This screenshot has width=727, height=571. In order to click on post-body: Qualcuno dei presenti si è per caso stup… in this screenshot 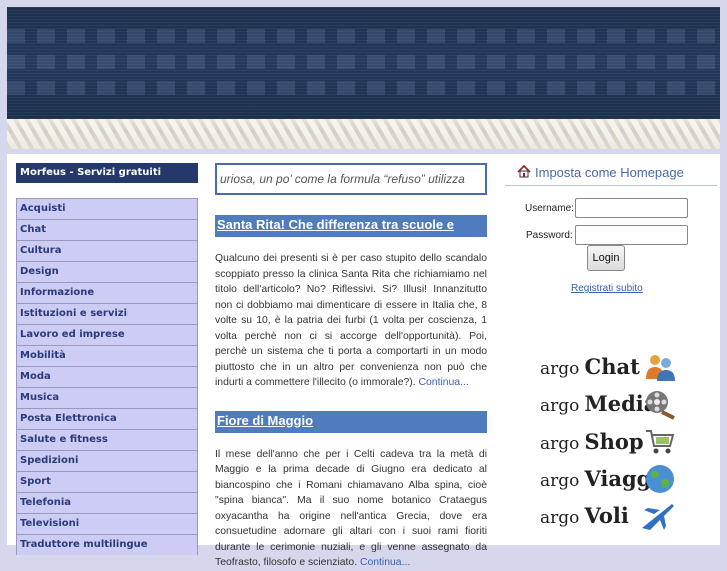, I will do `click(351, 321)`.